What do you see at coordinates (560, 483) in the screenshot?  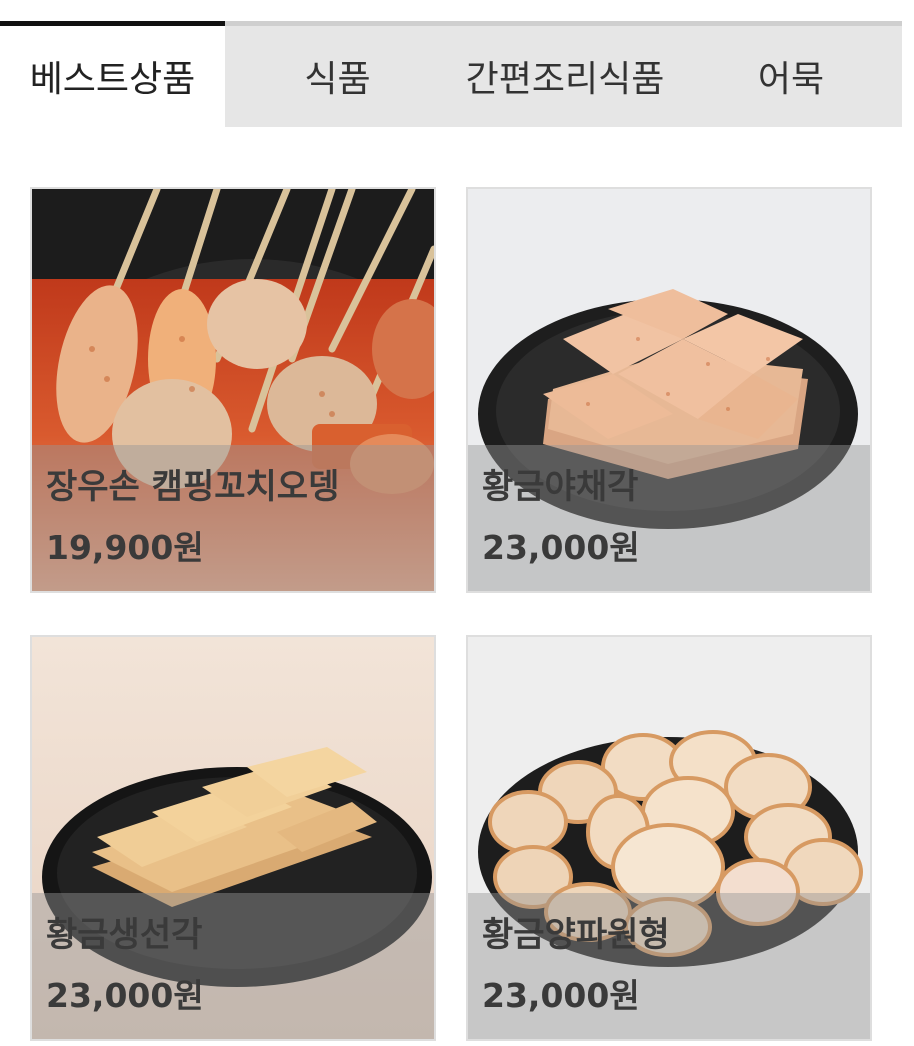 I see `product-name: 황금야채각` at bounding box center [560, 483].